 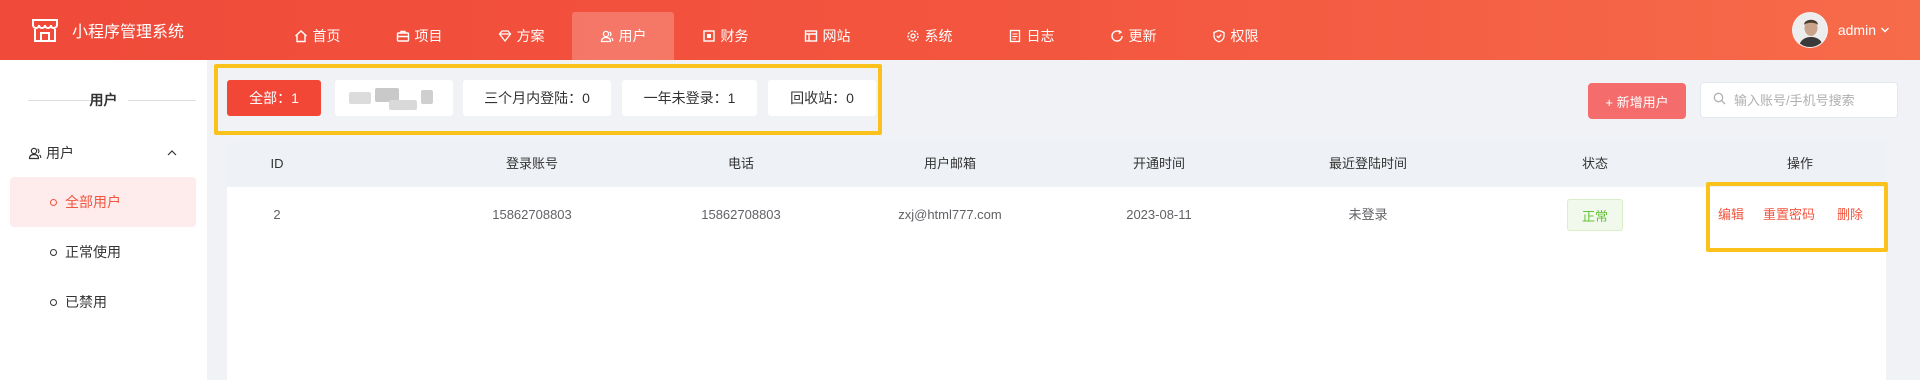 What do you see at coordinates (1244, 36) in the screenshot?
I see `nav-label: 权限` at bounding box center [1244, 36].